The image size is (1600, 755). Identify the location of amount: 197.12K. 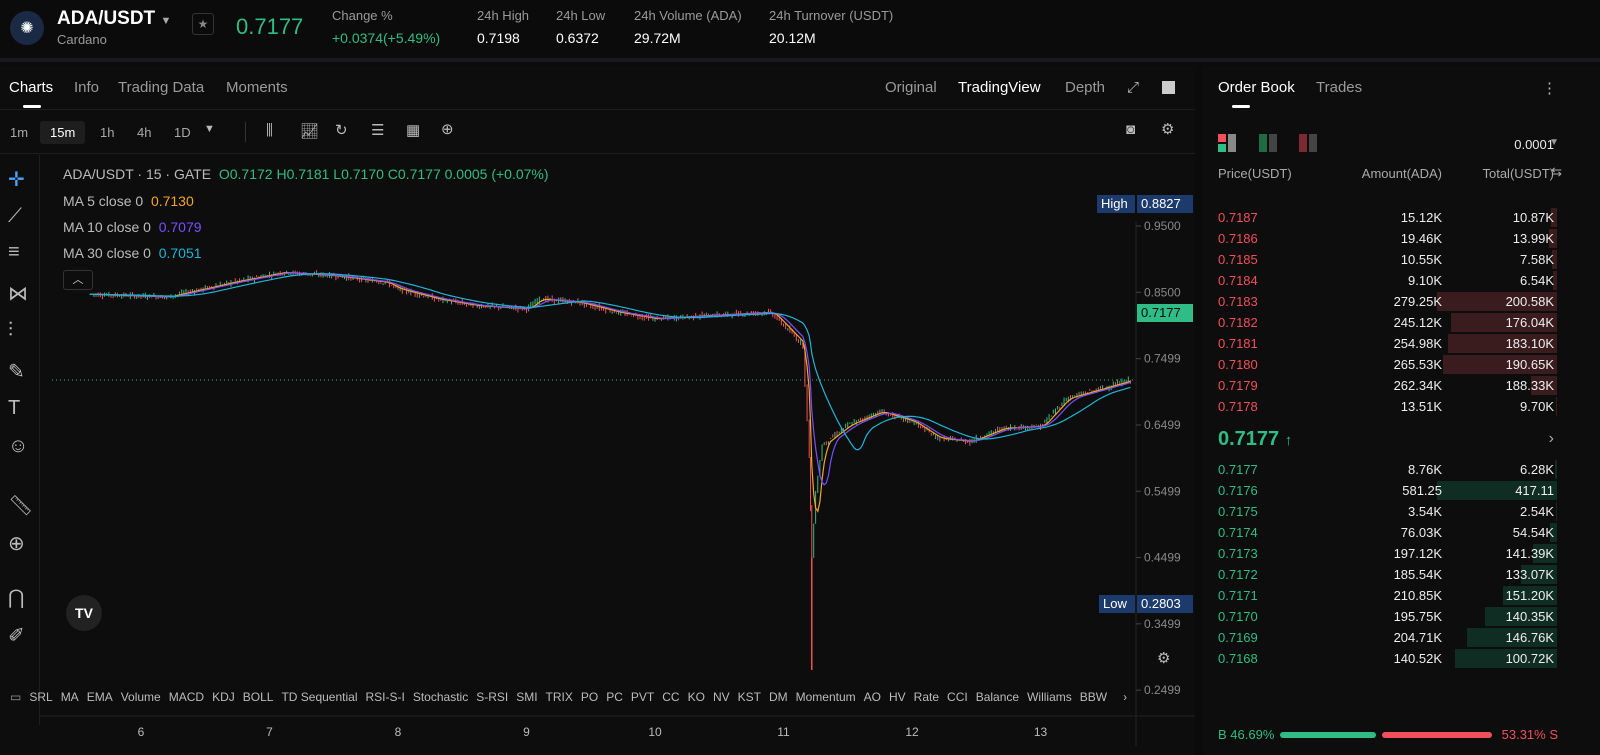
(1417, 553).